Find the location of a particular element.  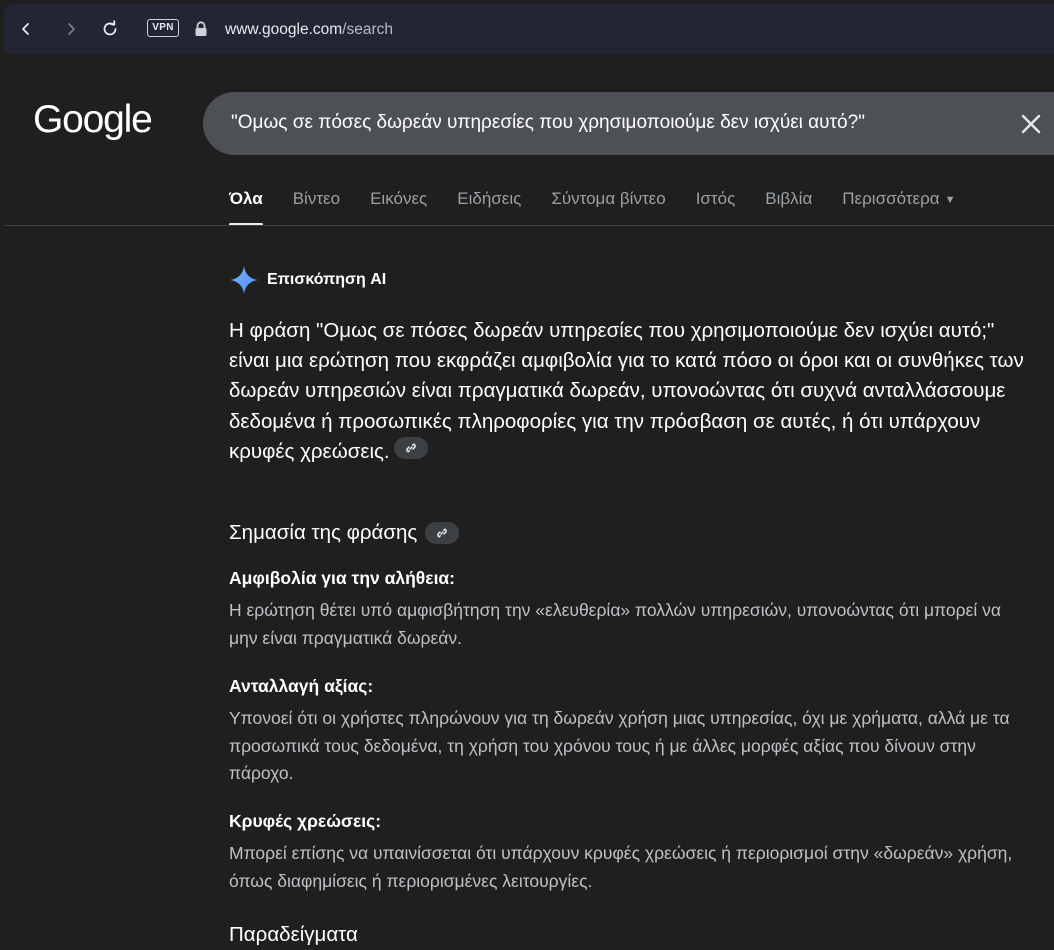

tab-books: Βιβλία is located at coordinates (788, 206).